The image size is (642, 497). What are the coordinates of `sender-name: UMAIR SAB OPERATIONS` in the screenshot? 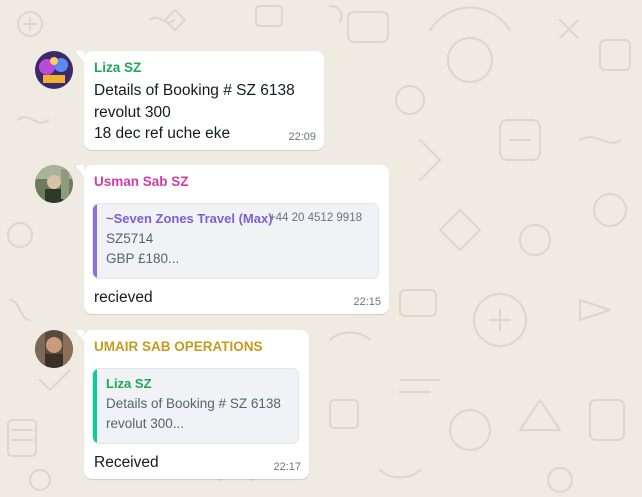 It's located at (178, 346).